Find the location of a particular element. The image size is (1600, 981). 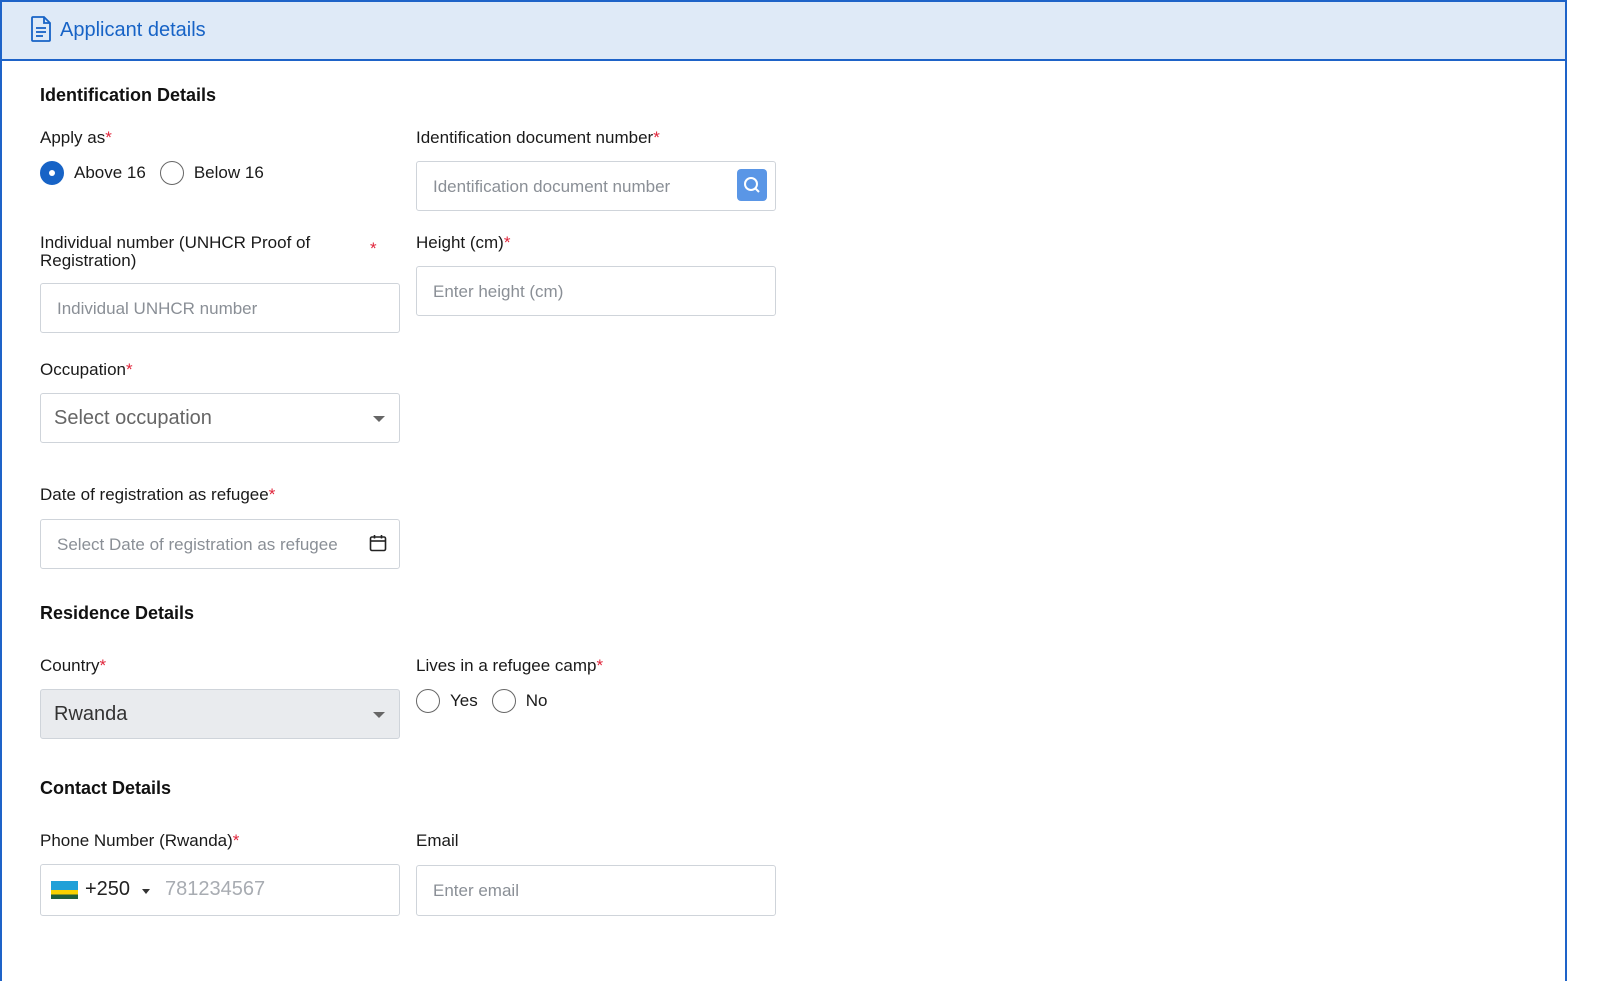

refugee-camp-radio-group: Yes No is located at coordinates (488, 701).